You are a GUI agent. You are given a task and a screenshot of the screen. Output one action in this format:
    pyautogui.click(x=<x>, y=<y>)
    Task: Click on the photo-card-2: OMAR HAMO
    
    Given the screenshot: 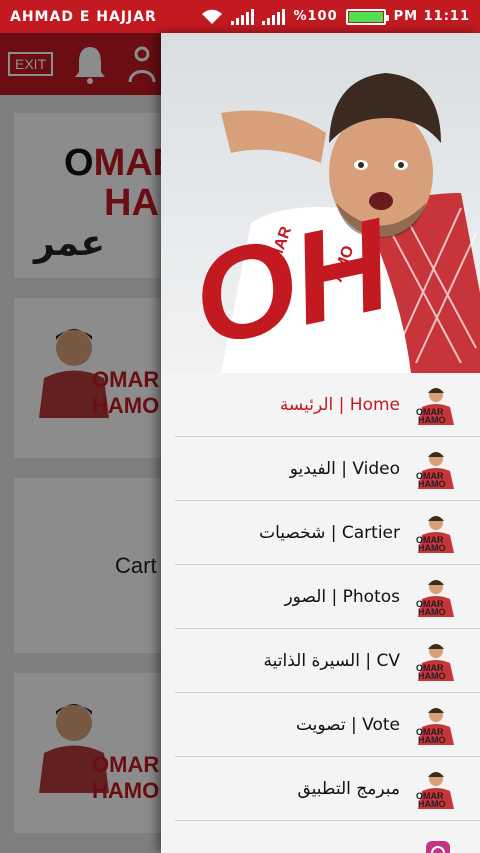 What is the action you would take?
    pyautogui.click(x=89, y=753)
    